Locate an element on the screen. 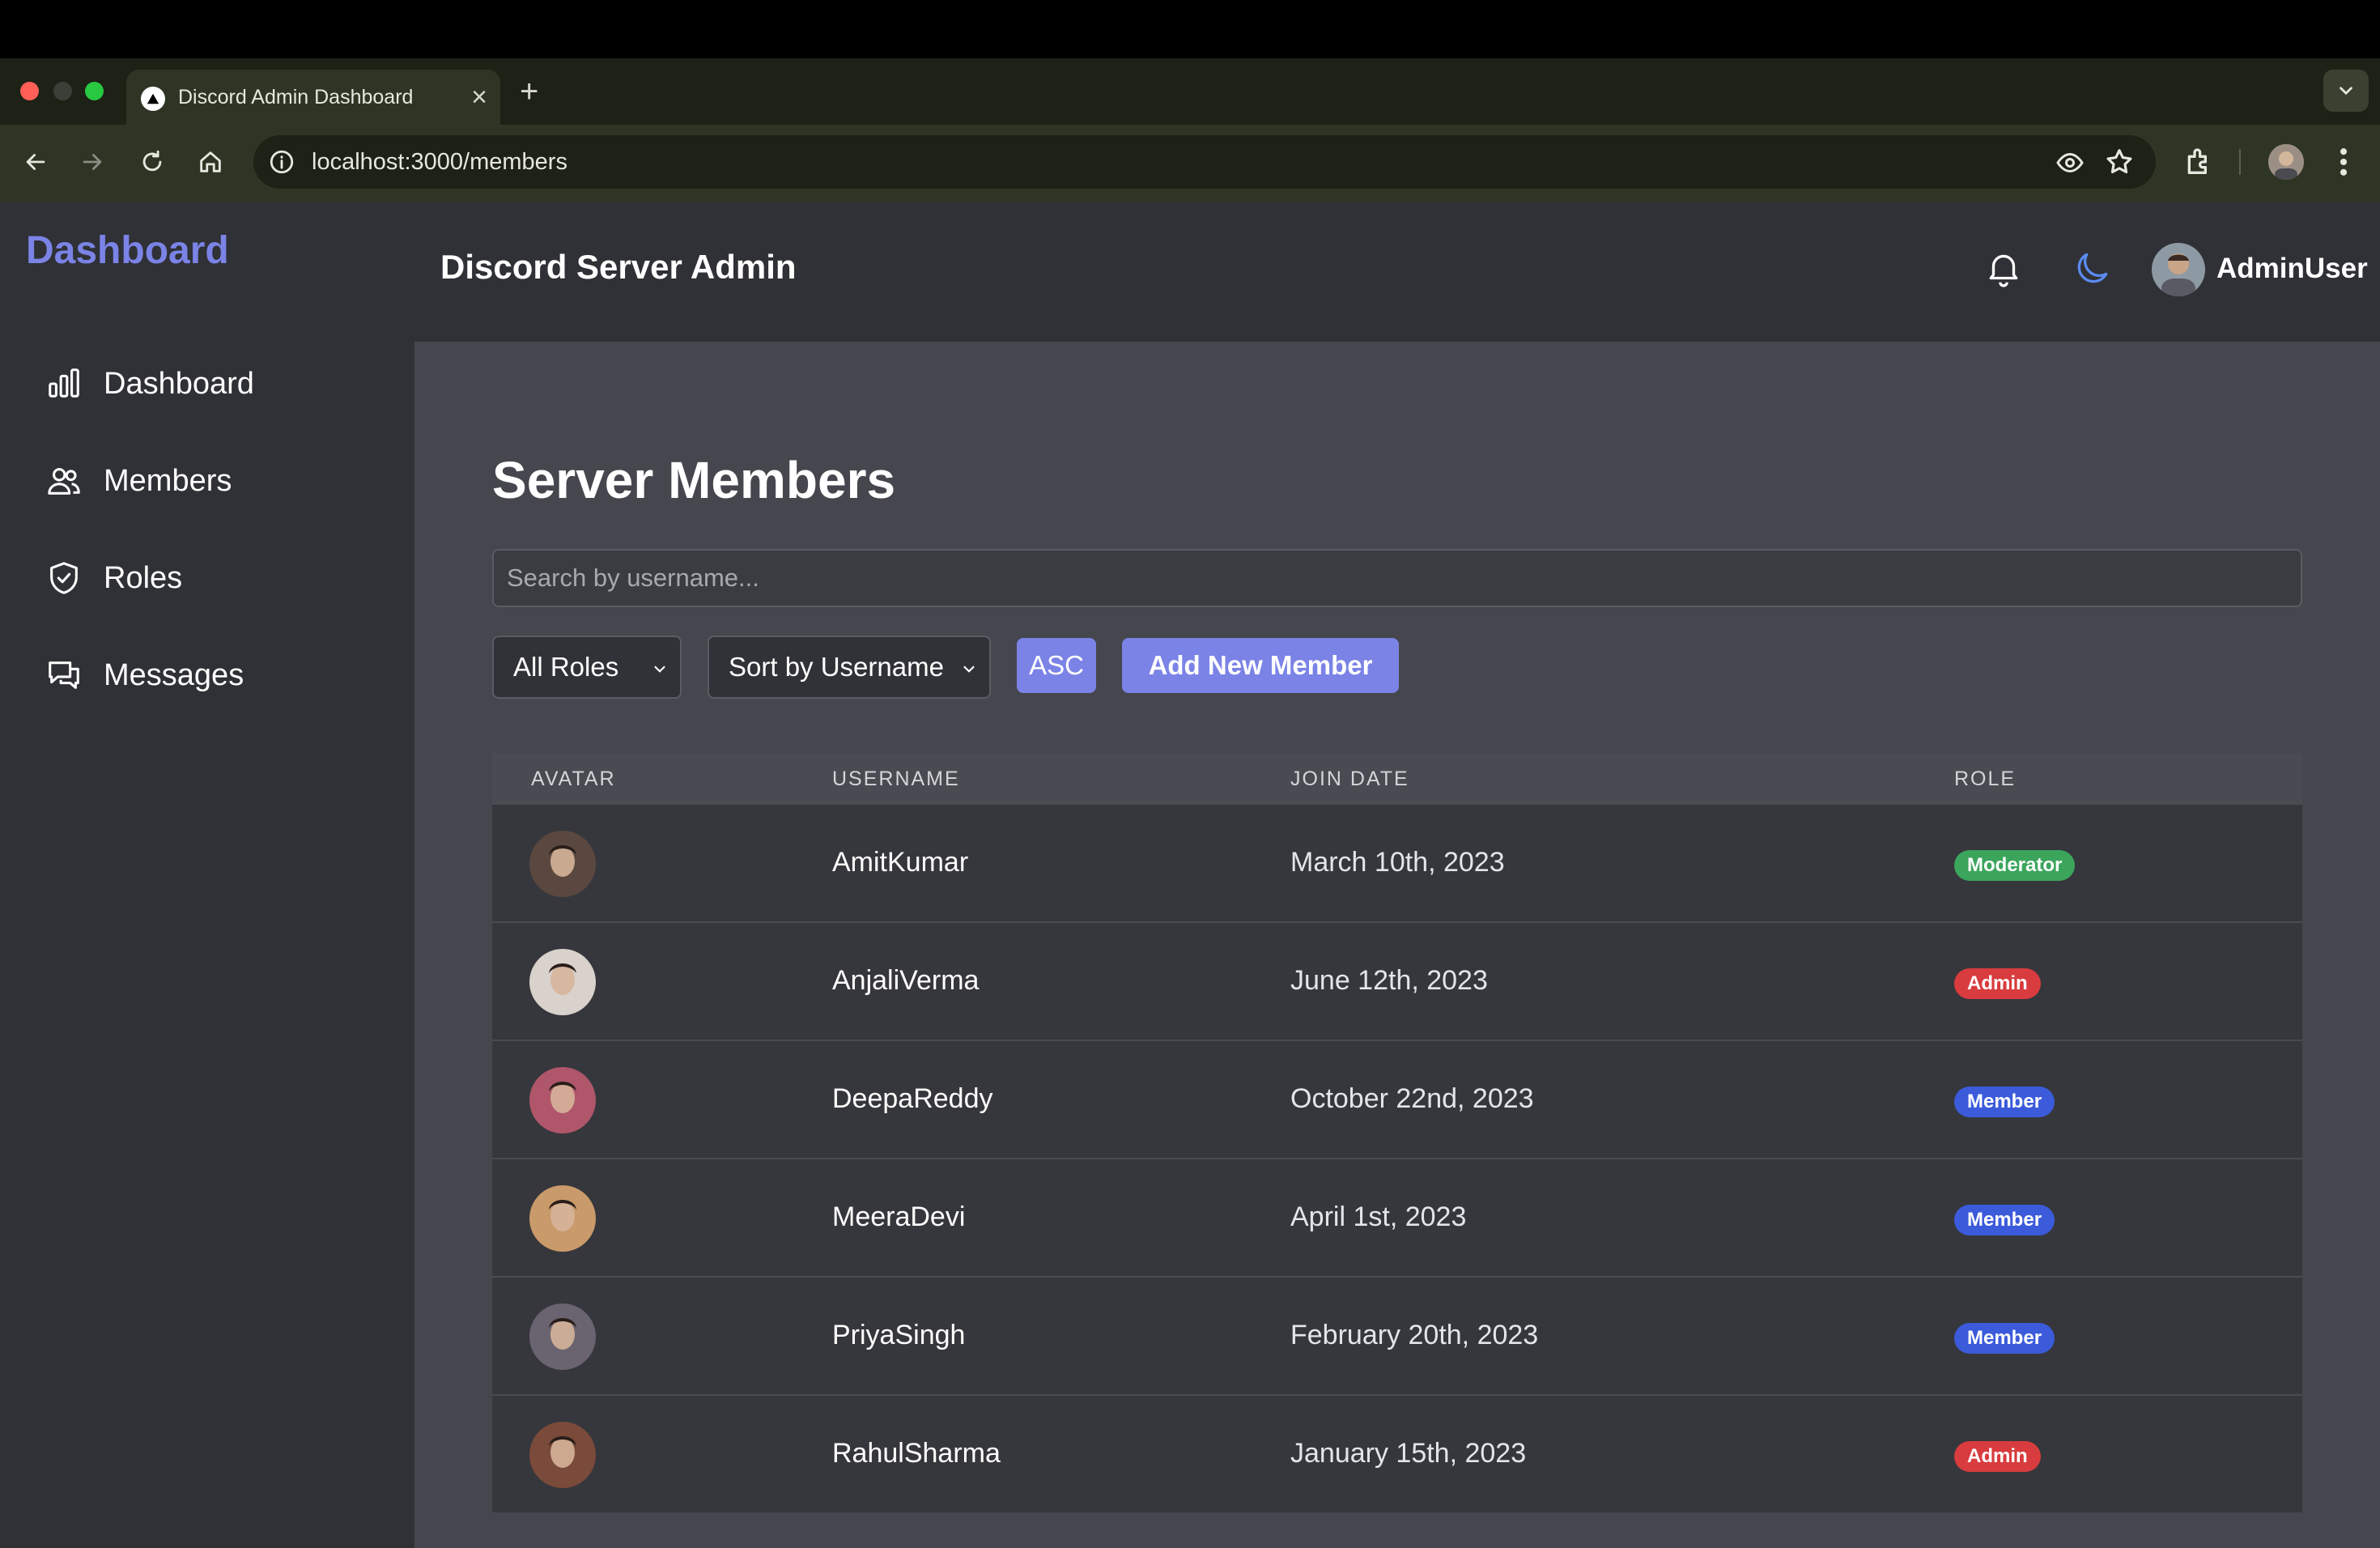  member-username: PriyaSingh is located at coordinates (899, 1335).